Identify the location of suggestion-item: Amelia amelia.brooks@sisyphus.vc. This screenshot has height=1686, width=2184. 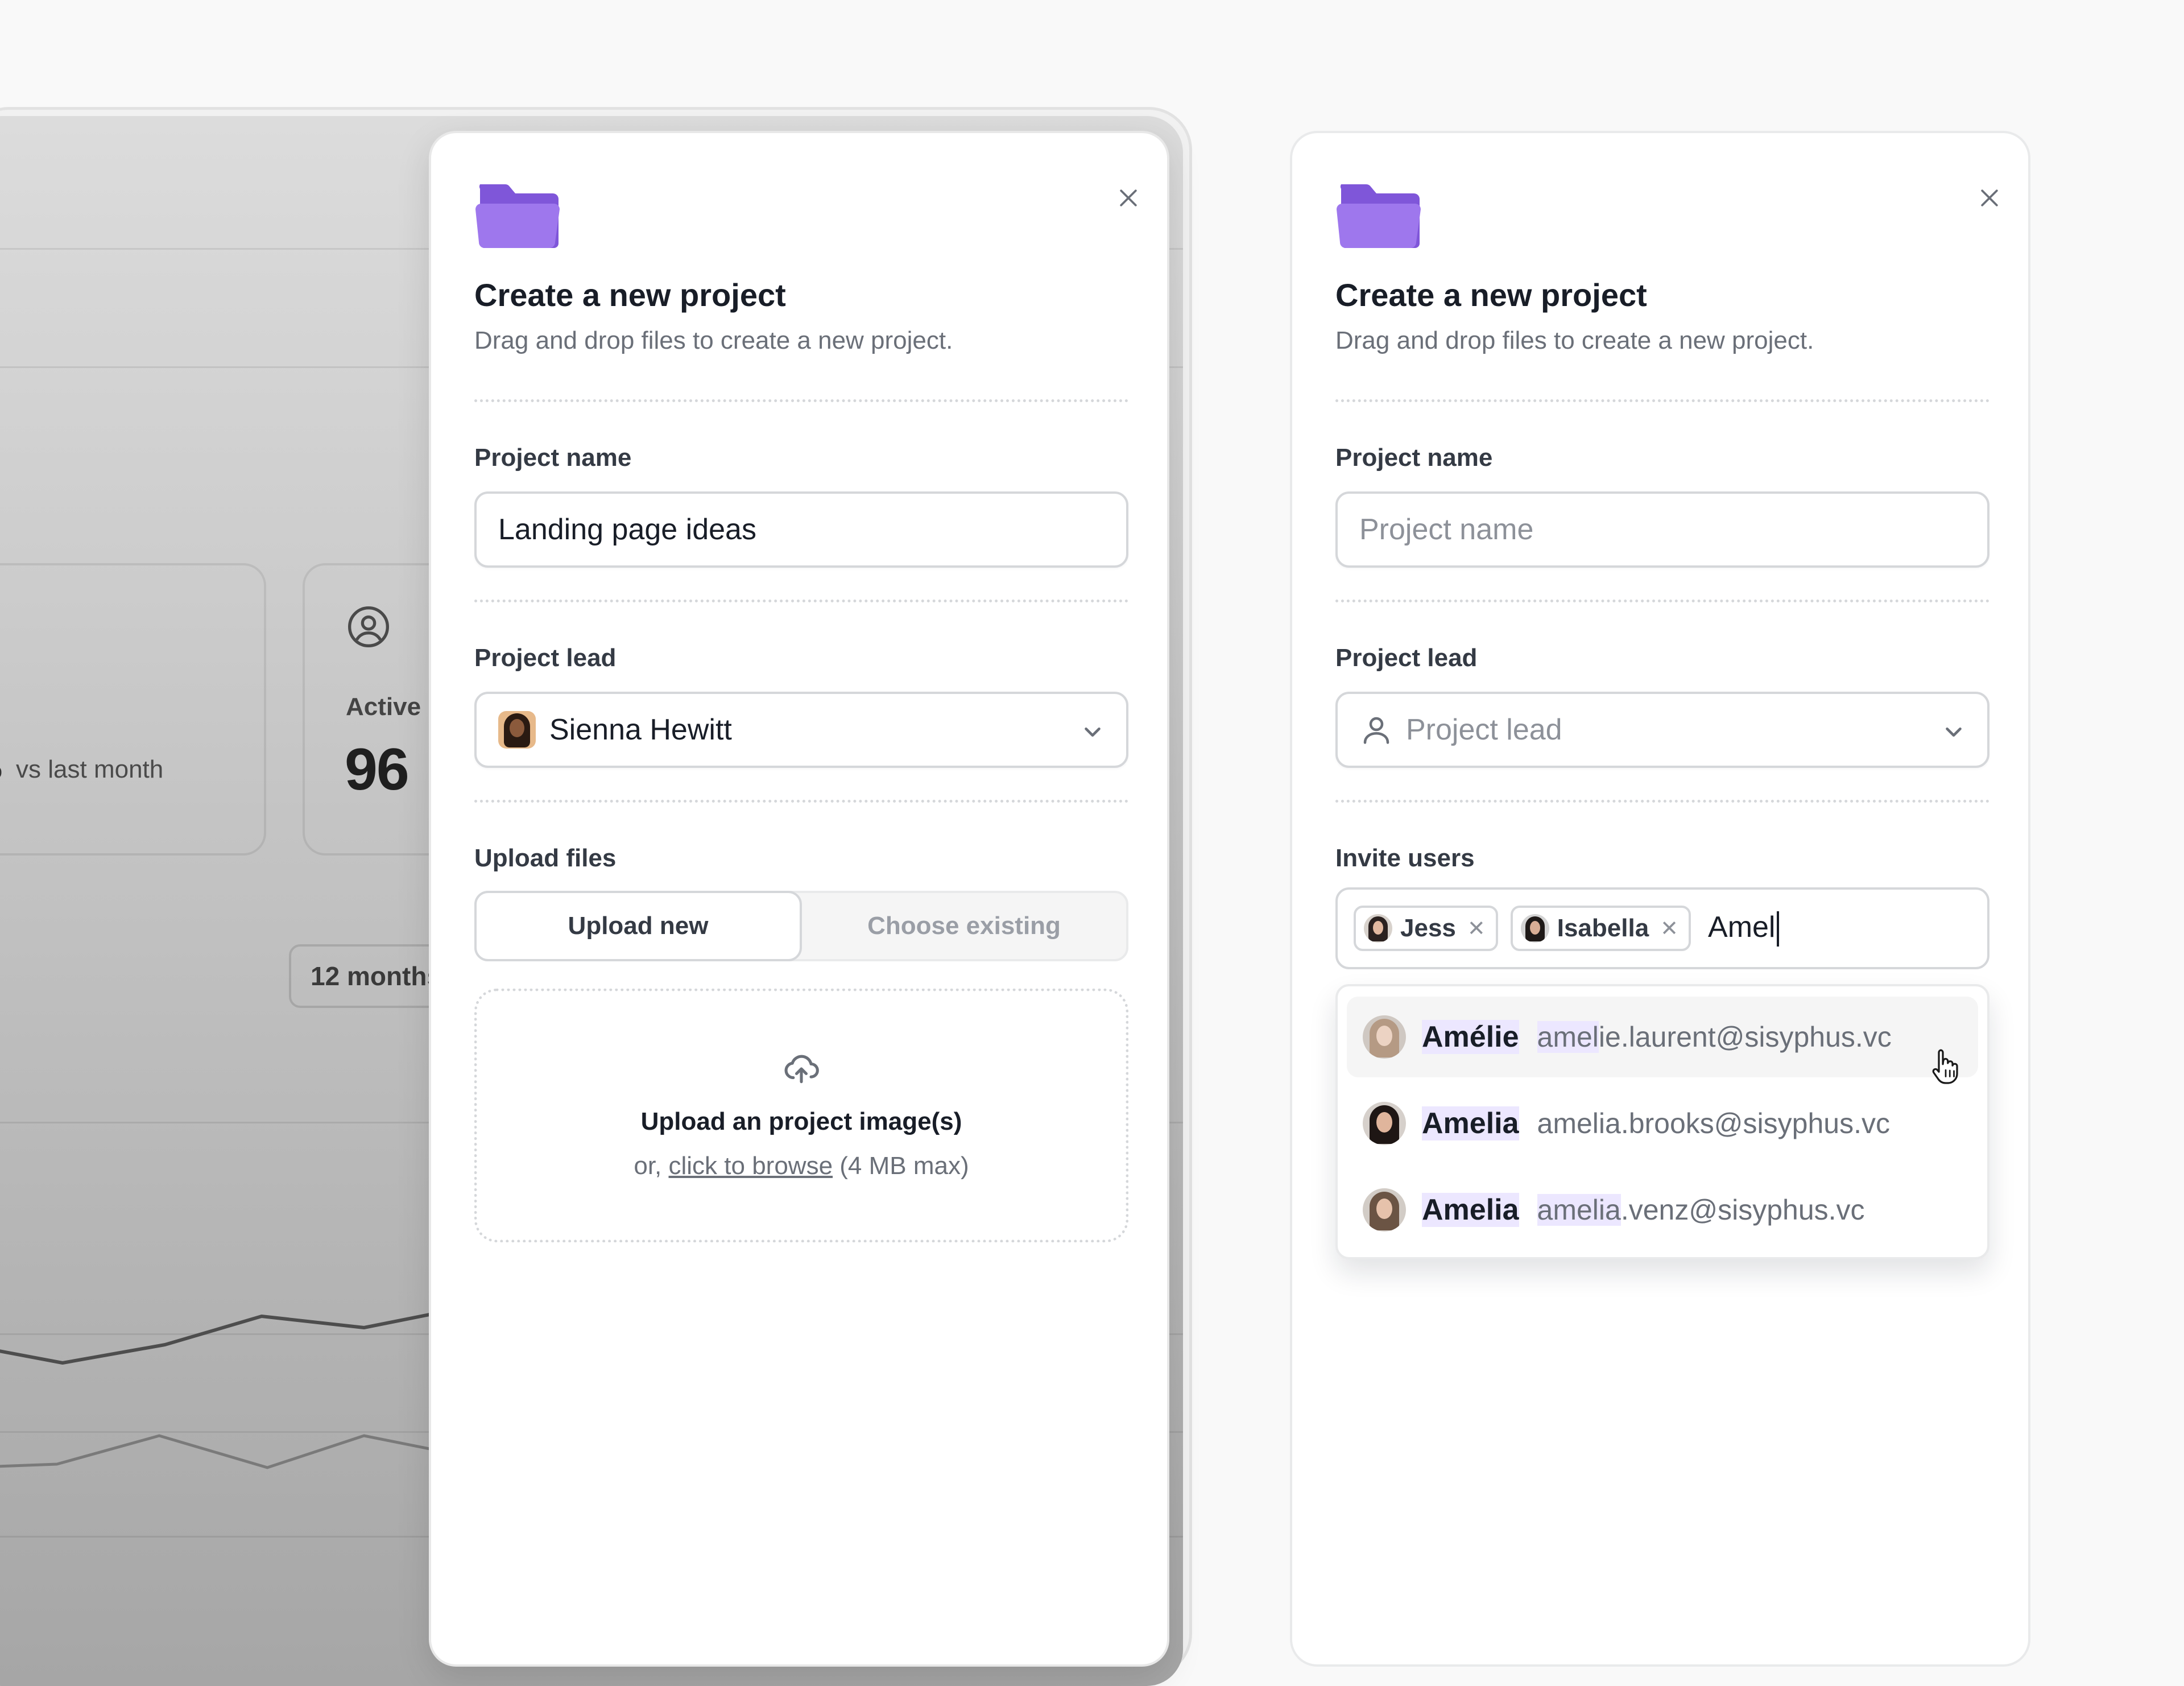
(1662, 1123).